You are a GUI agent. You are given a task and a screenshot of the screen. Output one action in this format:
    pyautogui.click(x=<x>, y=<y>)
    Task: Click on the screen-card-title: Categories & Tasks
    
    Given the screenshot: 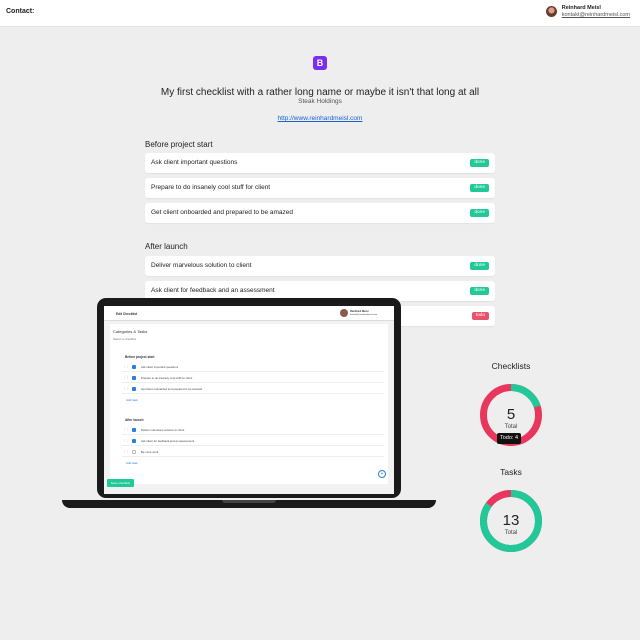 What is the action you would take?
    pyautogui.click(x=130, y=331)
    